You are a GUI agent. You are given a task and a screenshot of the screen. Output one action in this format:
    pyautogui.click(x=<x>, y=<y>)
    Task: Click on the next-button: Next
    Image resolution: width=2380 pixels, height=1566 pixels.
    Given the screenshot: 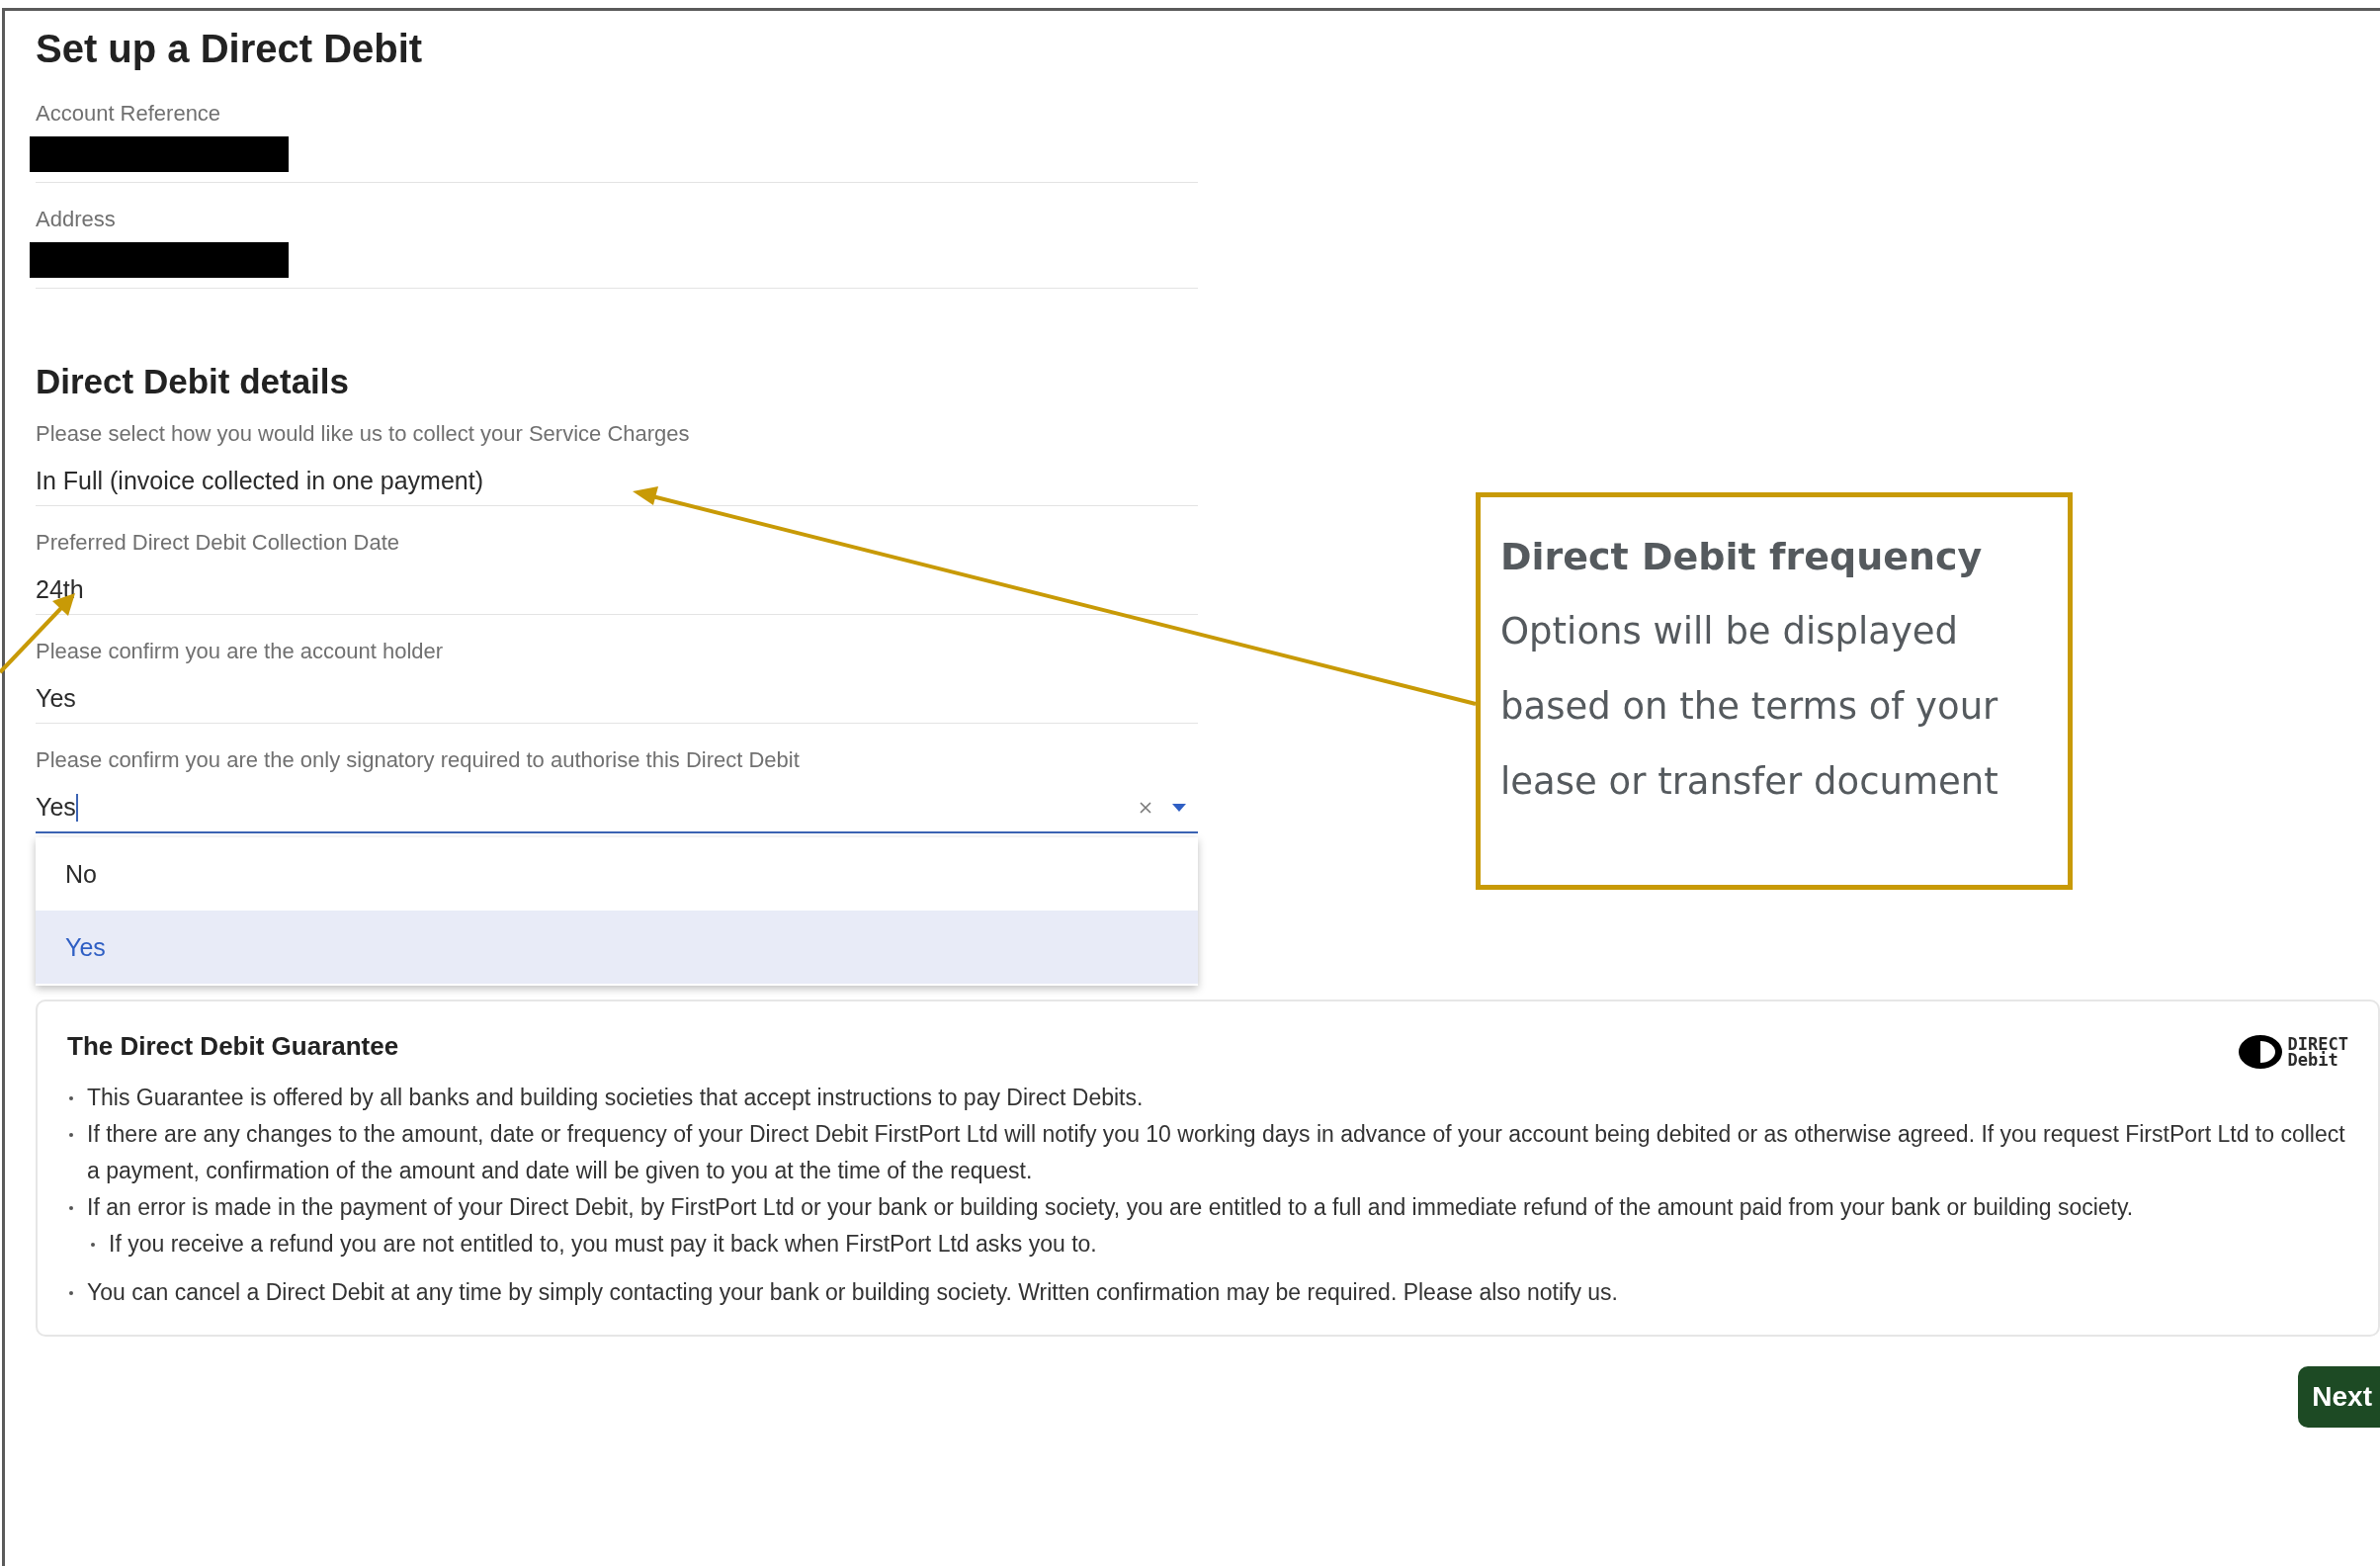 What is the action you would take?
    pyautogui.click(x=2339, y=1397)
    